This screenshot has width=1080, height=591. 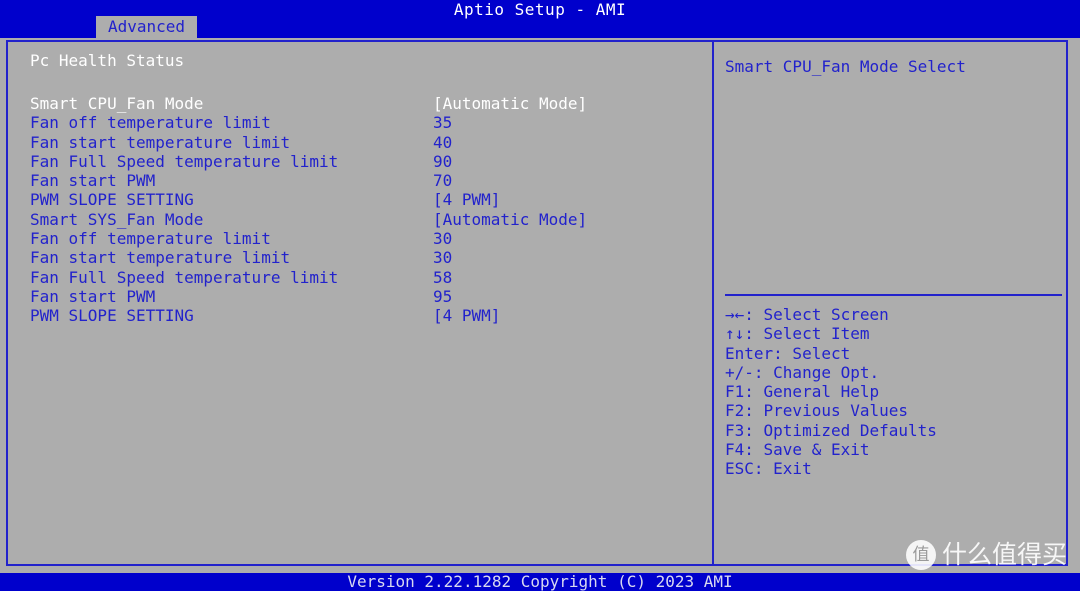 What do you see at coordinates (360, 142) in the screenshot?
I see `setting-row: Fan start temperature limit 40` at bounding box center [360, 142].